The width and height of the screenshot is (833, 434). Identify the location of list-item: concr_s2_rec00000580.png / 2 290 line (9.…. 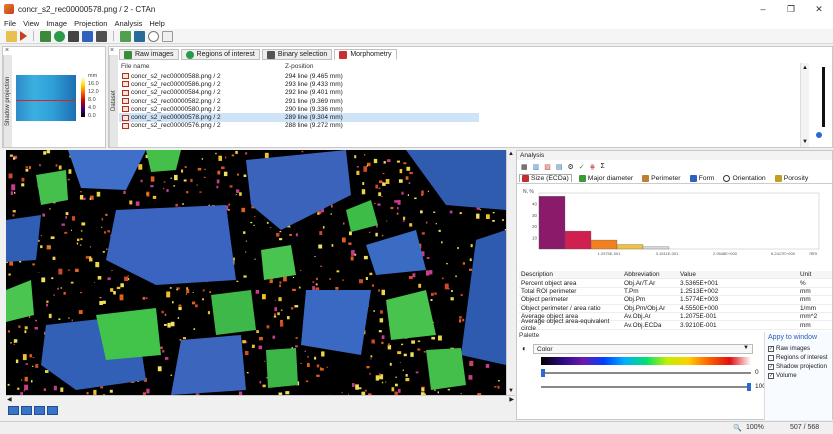
(299, 109).